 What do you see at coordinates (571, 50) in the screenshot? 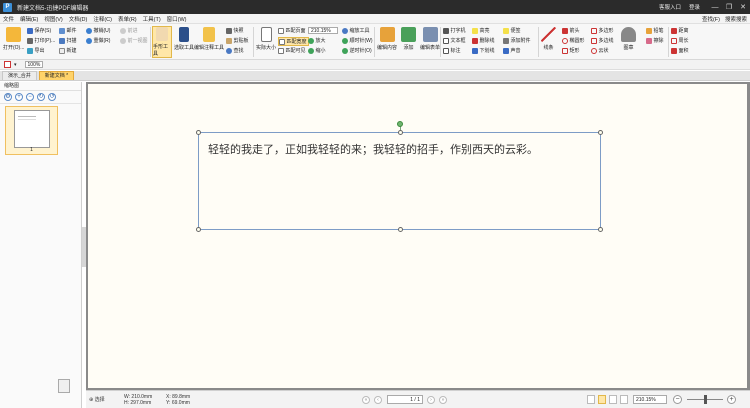
I see `rectangle-tool-button: 矩形` at bounding box center [571, 50].